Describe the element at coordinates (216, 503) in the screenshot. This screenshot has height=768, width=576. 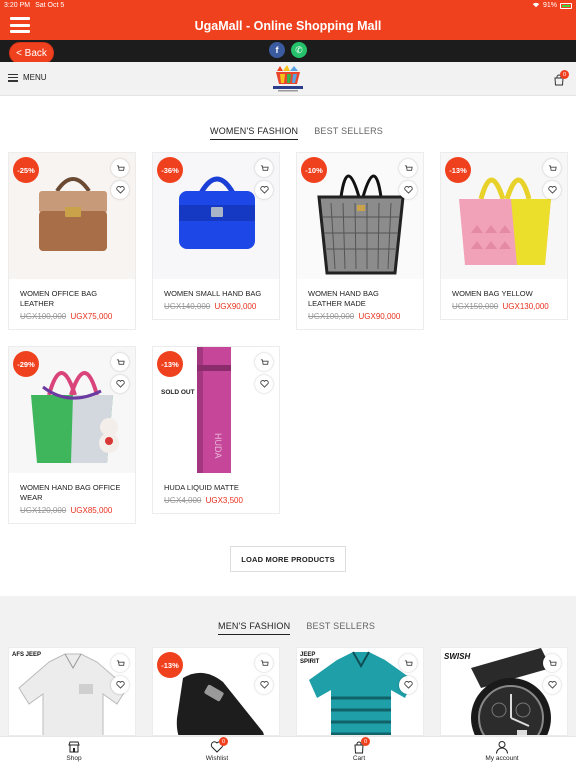
I see `product-price: UGX4,000 UGX3,500` at that location.